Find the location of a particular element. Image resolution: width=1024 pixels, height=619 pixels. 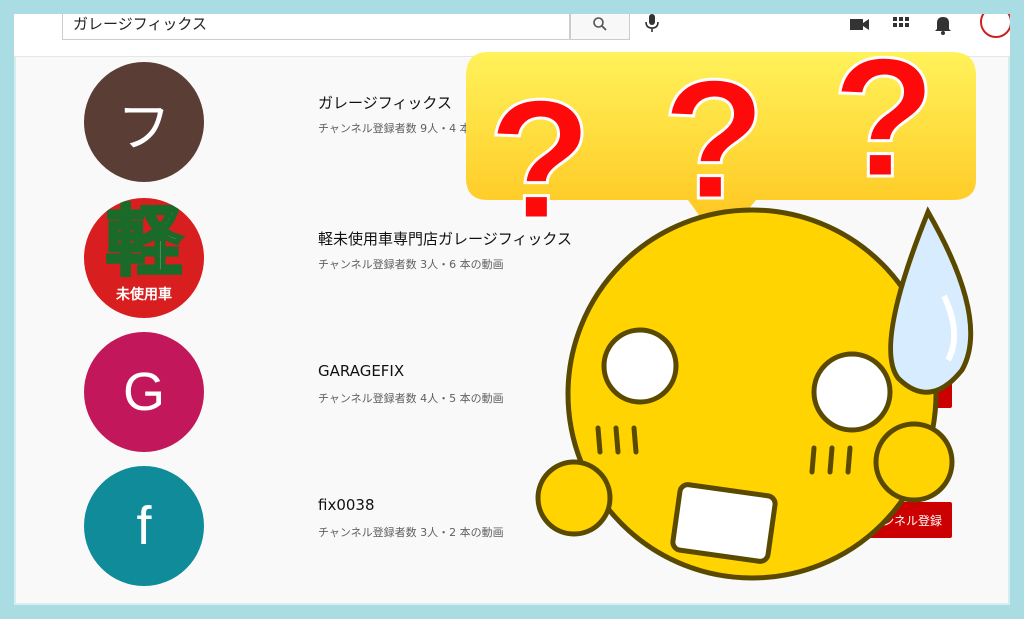

search-button is located at coordinates (600, 27).